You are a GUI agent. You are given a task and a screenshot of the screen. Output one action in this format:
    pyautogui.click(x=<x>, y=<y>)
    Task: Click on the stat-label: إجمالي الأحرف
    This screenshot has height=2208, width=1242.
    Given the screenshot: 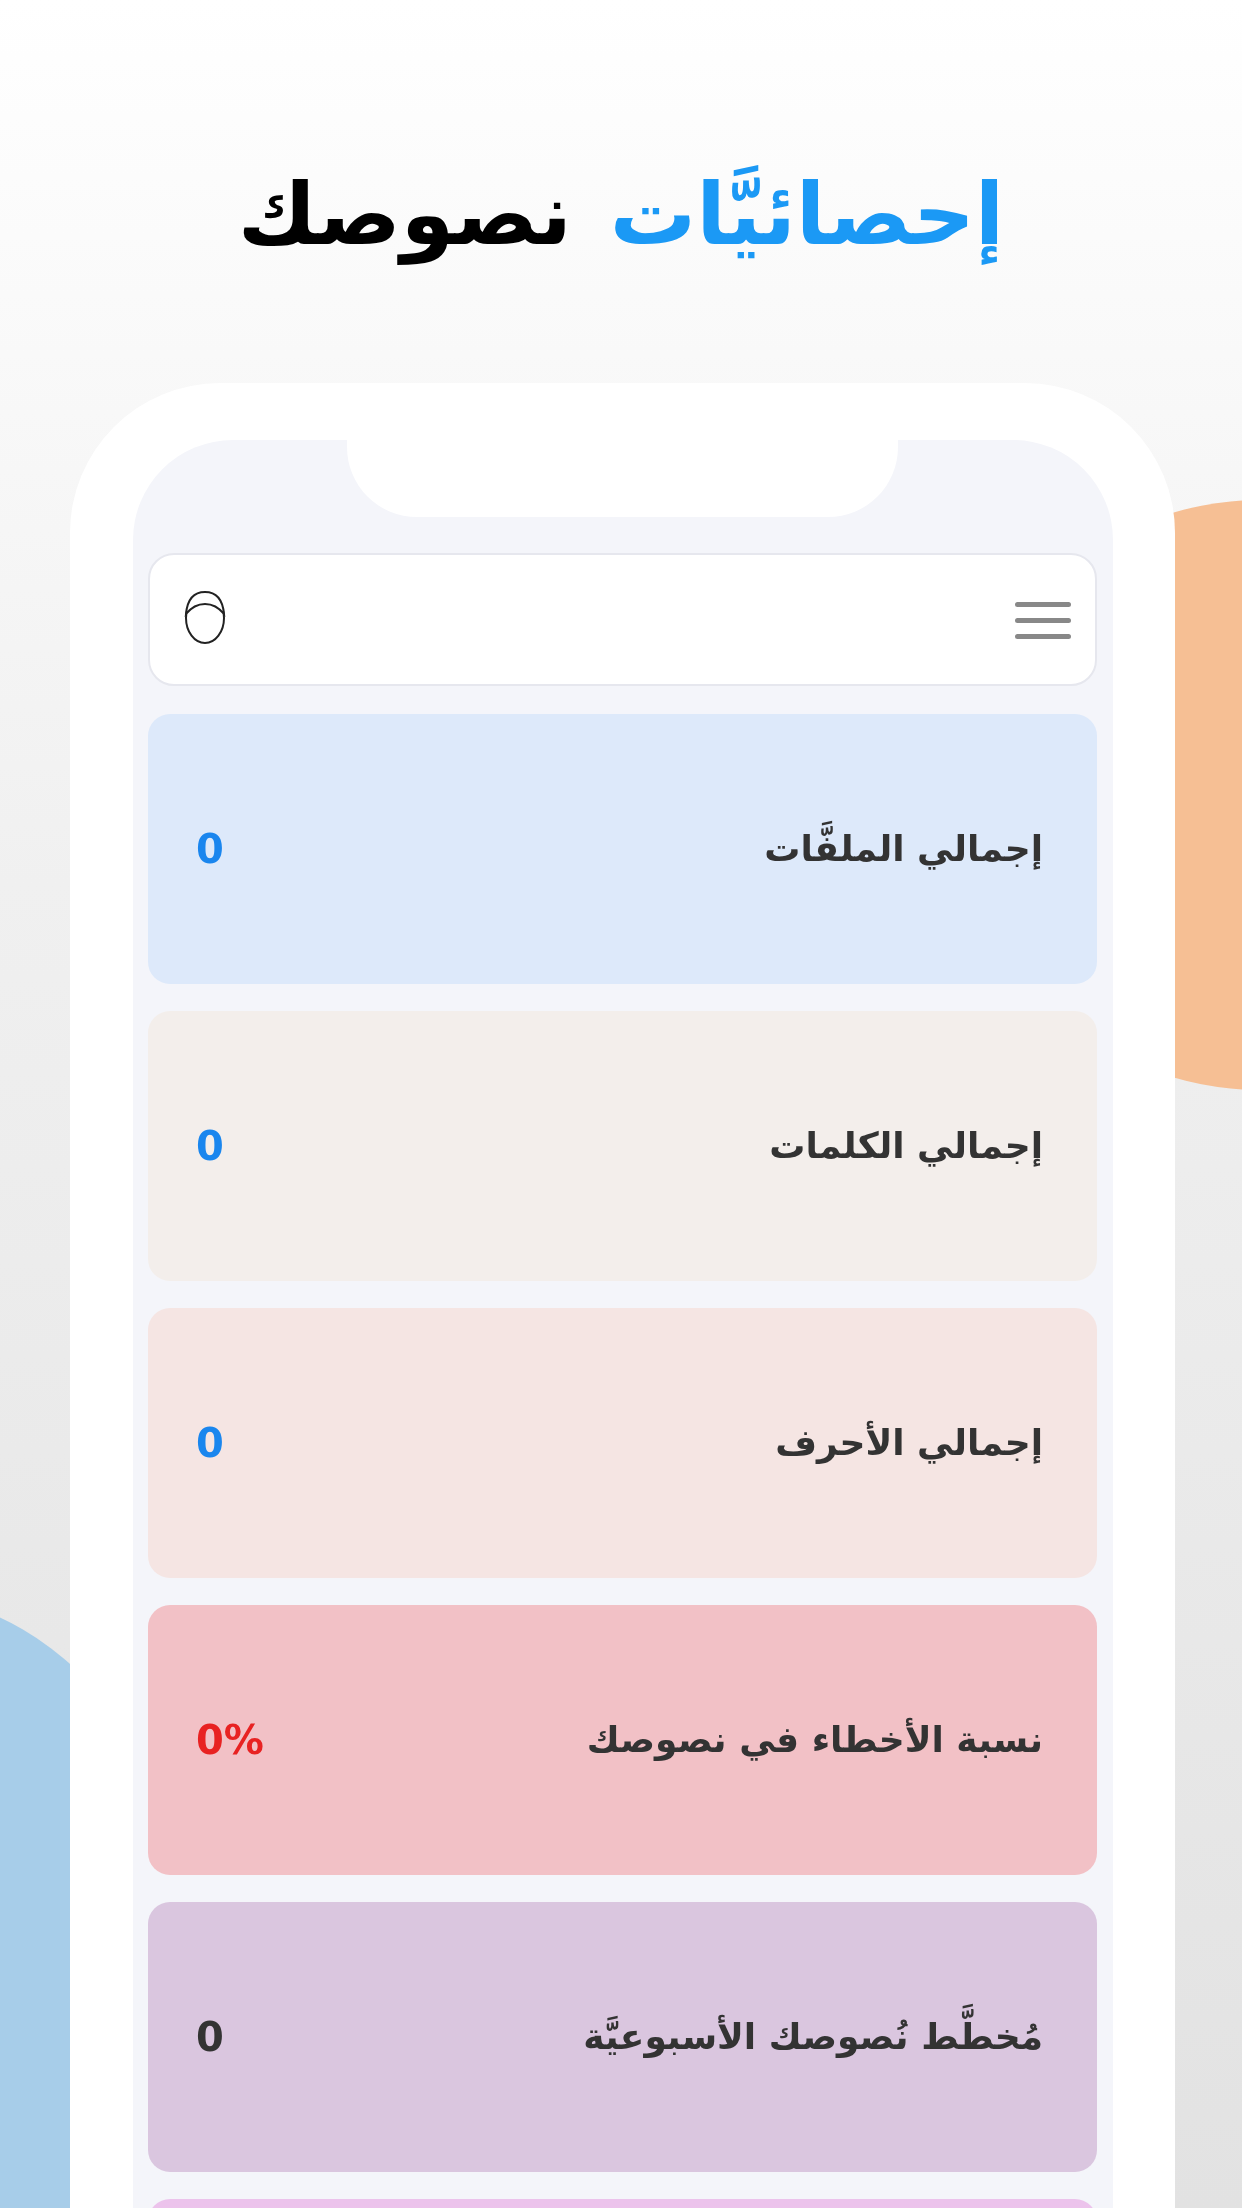 What is the action you would take?
    pyautogui.click(x=909, y=1442)
    